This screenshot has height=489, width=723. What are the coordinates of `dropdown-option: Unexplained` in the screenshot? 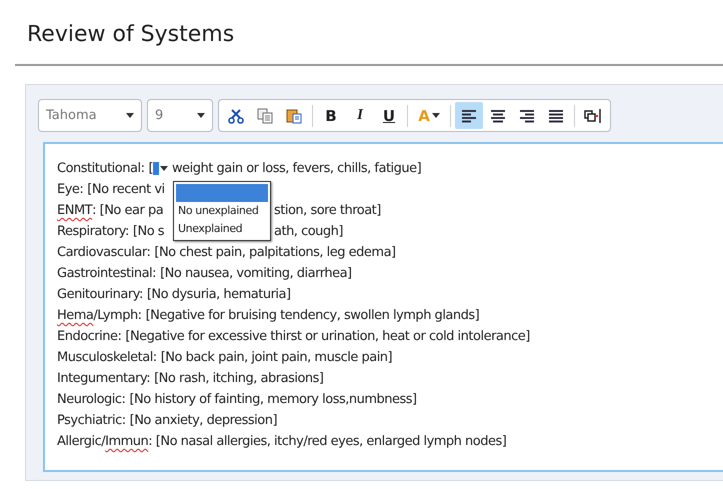 It's located at (222, 229).